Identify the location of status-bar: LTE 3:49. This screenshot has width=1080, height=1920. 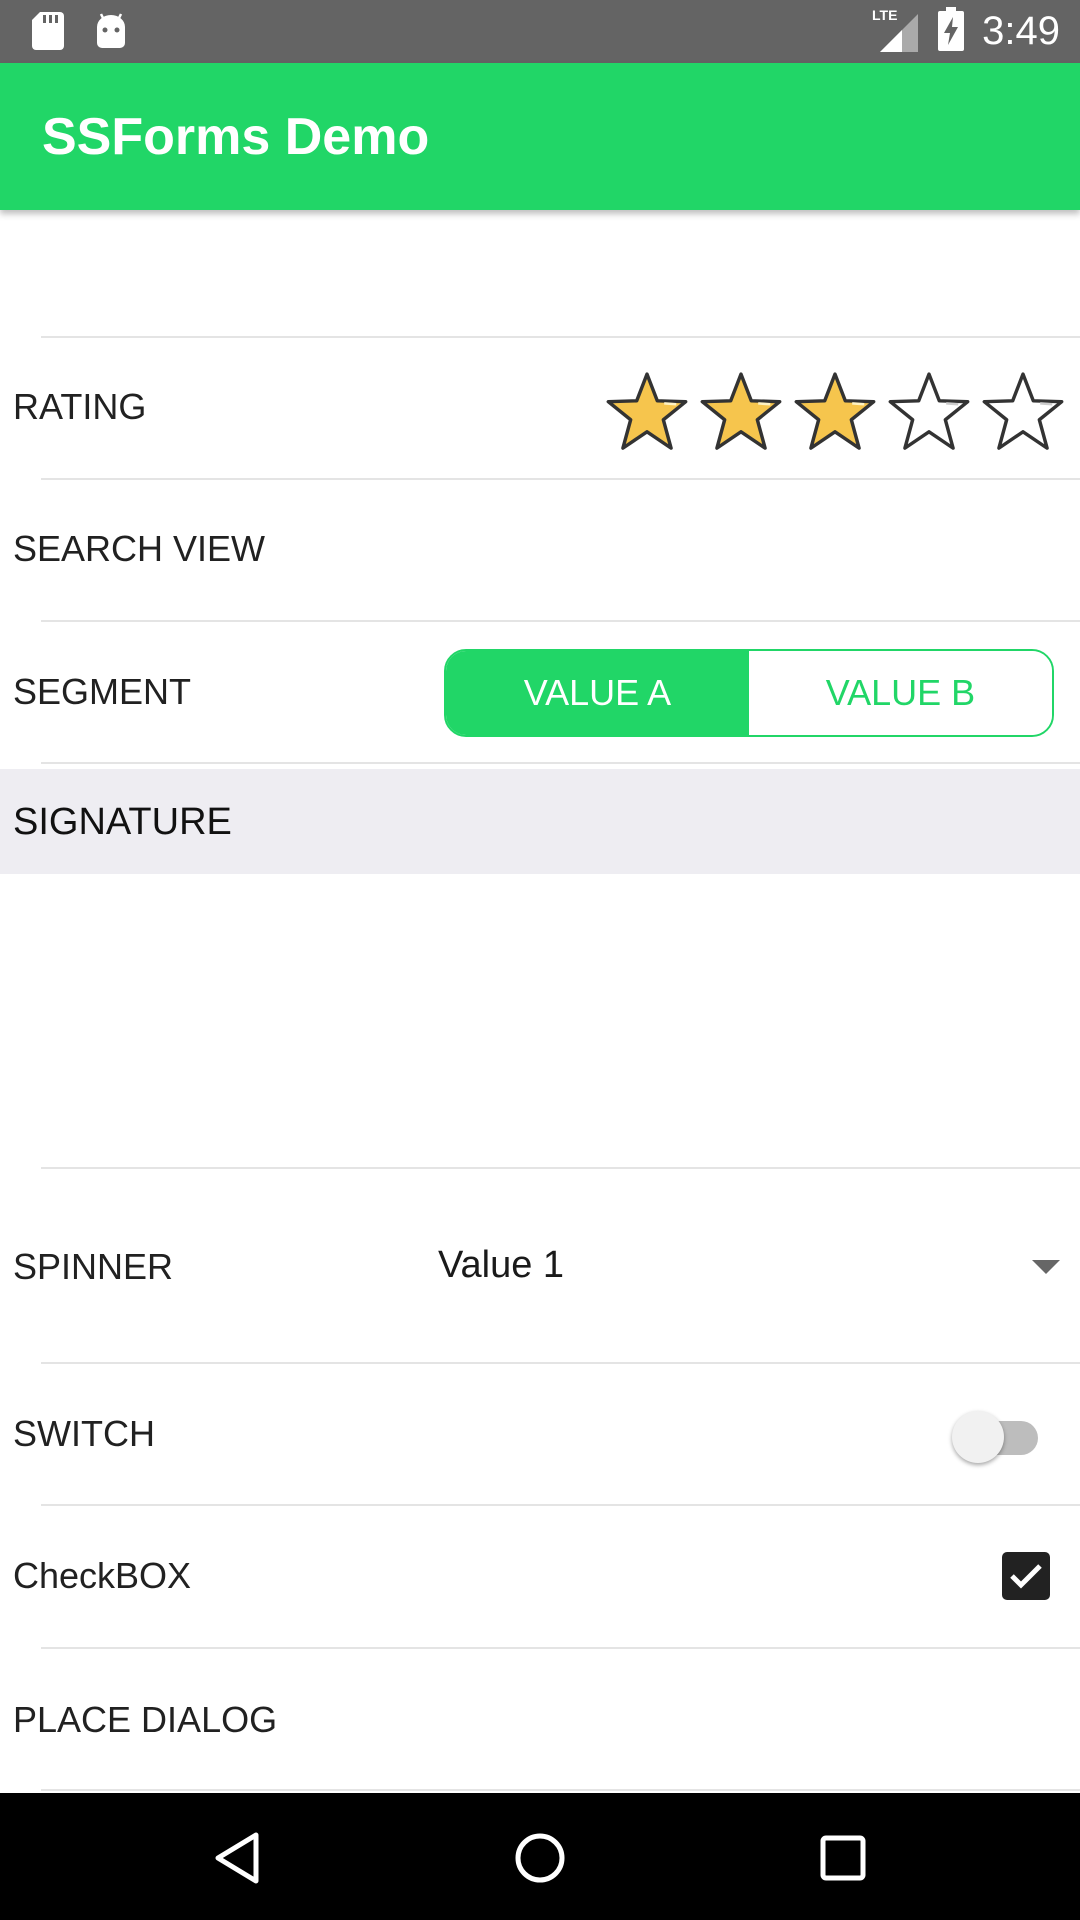
(540, 31).